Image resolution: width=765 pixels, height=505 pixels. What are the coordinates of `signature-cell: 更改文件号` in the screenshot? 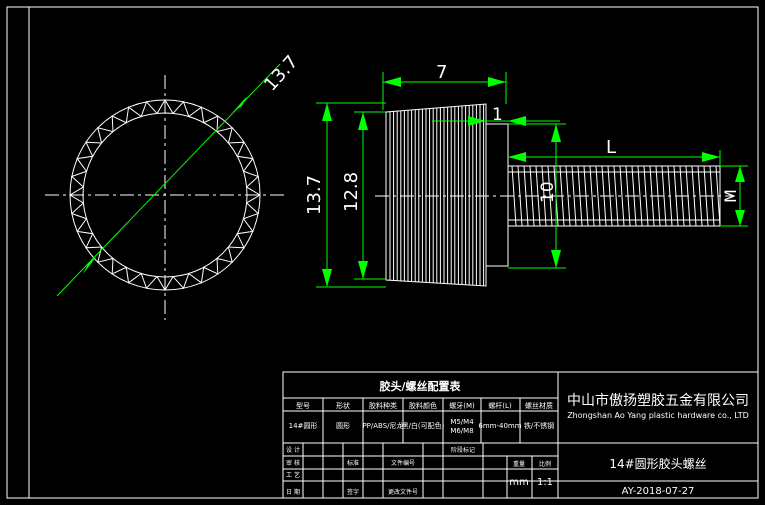 It's located at (403, 492).